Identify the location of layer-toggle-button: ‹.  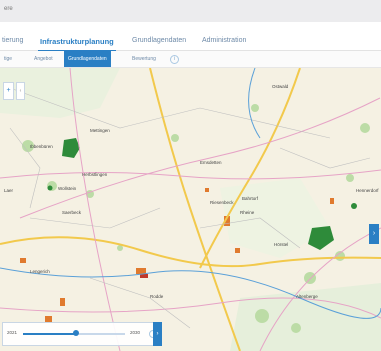
(20, 91).